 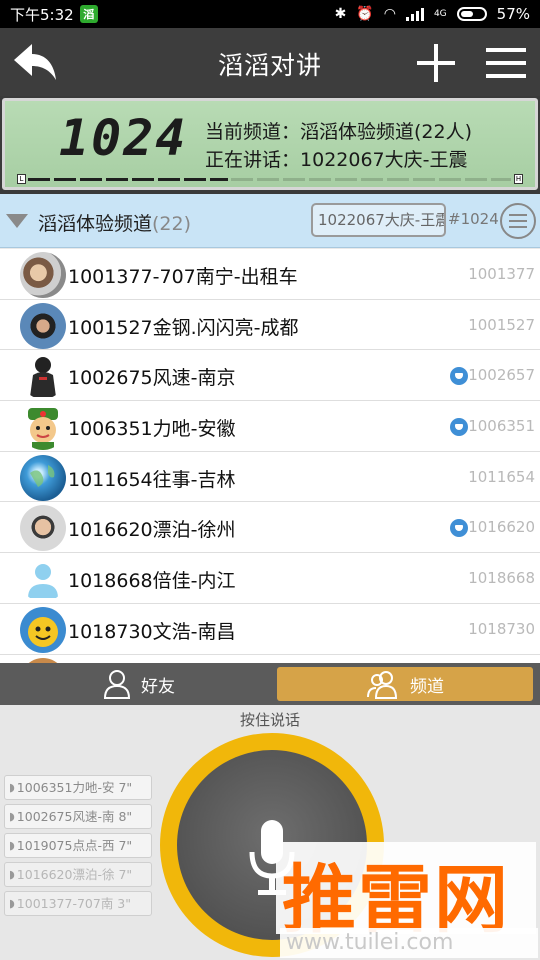 What do you see at coordinates (152, 429) in the screenshot?
I see `member-name: 1006351力吔-安徽` at bounding box center [152, 429].